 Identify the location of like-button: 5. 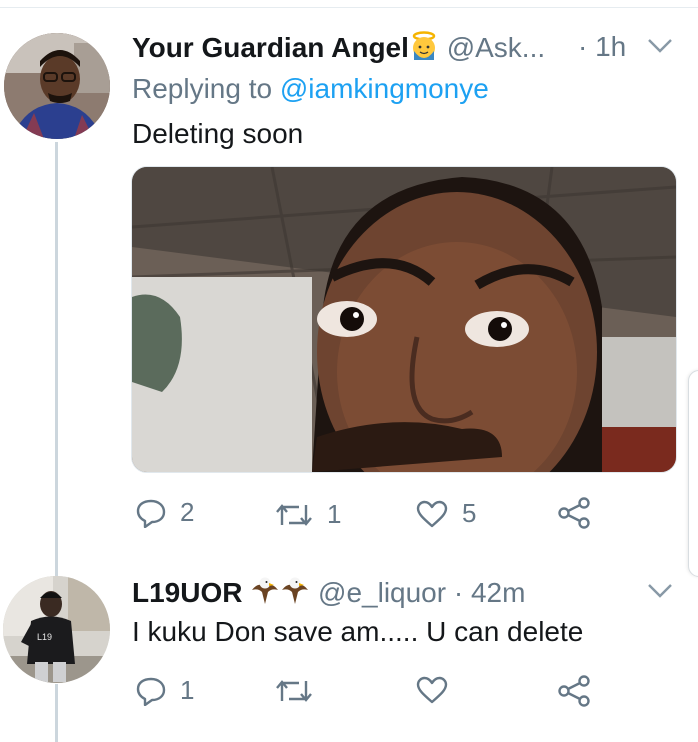
(446, 513).